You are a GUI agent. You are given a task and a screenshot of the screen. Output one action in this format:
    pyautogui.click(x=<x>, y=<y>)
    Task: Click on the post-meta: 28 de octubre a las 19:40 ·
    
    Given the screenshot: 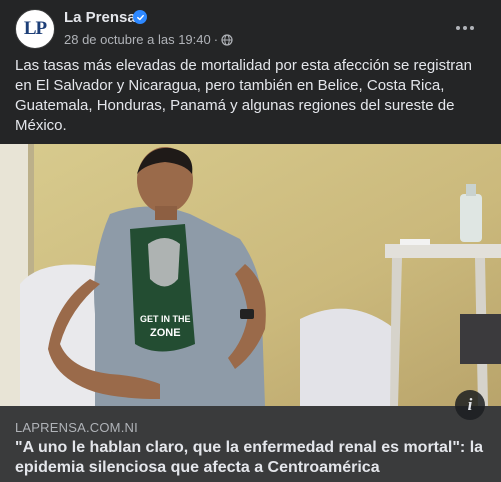 What is the action you would take?
    pyautogui.click(x=148, y=39)
    